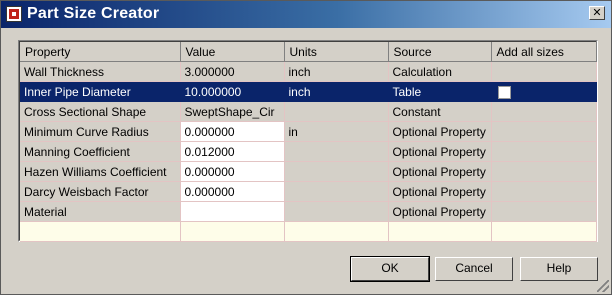 This screenshot has width=612, height=295. What do you see at coordinates (440, 52) in the screenshot?
I see `column-header-source: Source` at bounding box center [440, 52].